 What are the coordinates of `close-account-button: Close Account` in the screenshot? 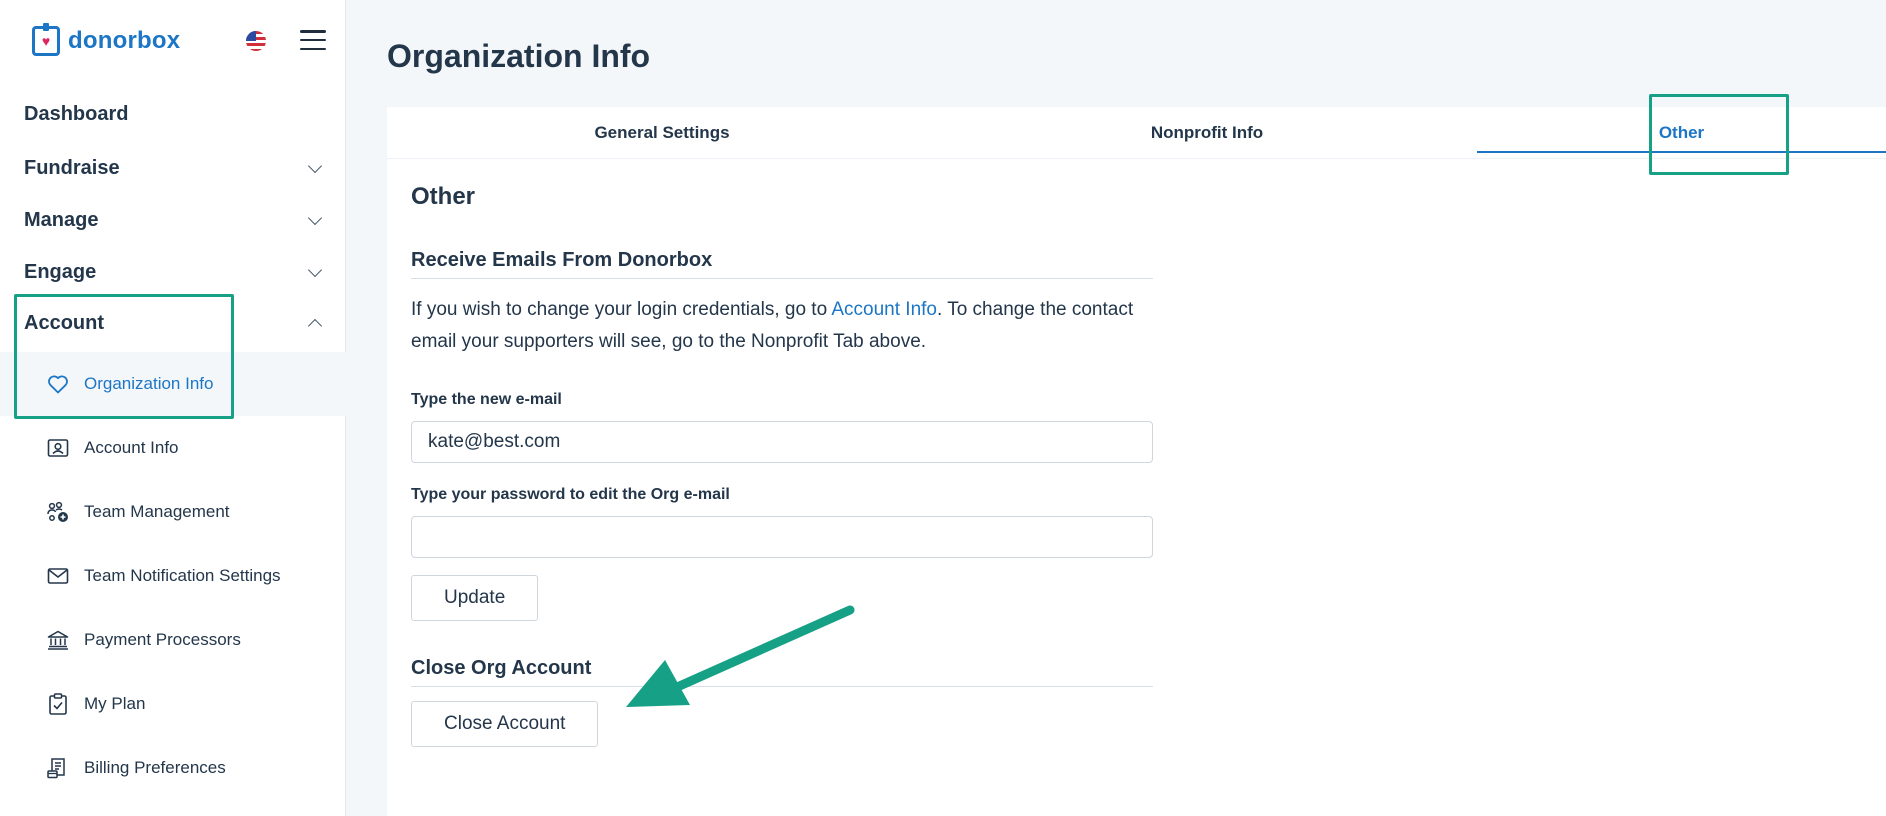 It's located at (505, 724).